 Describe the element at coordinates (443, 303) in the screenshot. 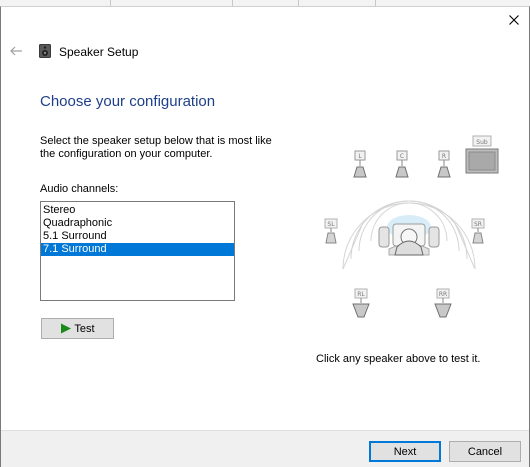

I see `speaker-rear-right: RR` at that location.